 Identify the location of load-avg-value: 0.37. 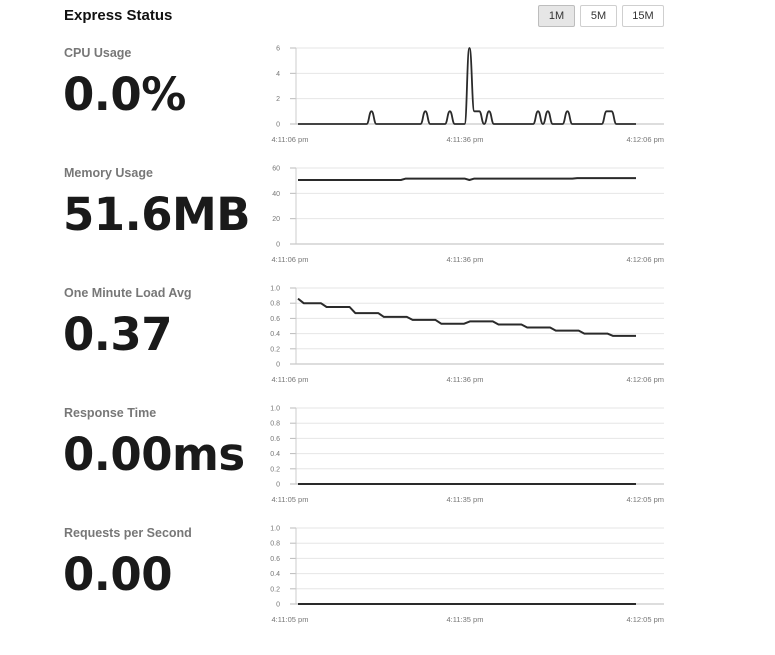
(118, 334).